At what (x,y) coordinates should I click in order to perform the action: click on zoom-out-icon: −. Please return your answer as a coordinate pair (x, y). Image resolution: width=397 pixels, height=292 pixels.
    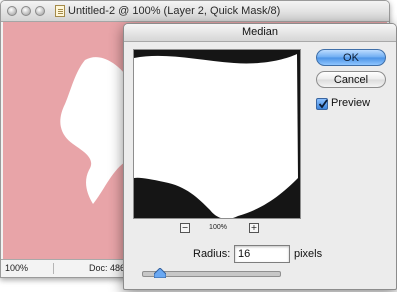
    Looking at the image, I should click on (185, 228).